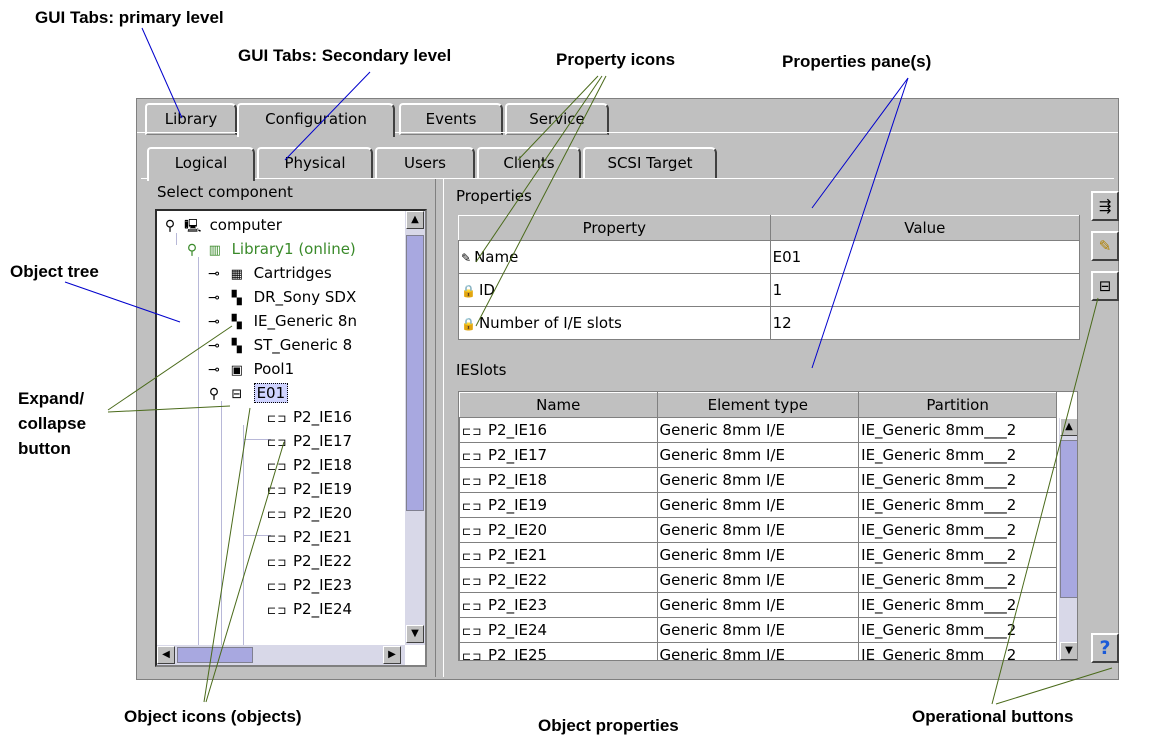  What do you see at coordinates (268, 273) in the screenshot?
I see `tree-item-cartridges: ⊸ ▦ Cartridges` at bounding box center [268, 273].